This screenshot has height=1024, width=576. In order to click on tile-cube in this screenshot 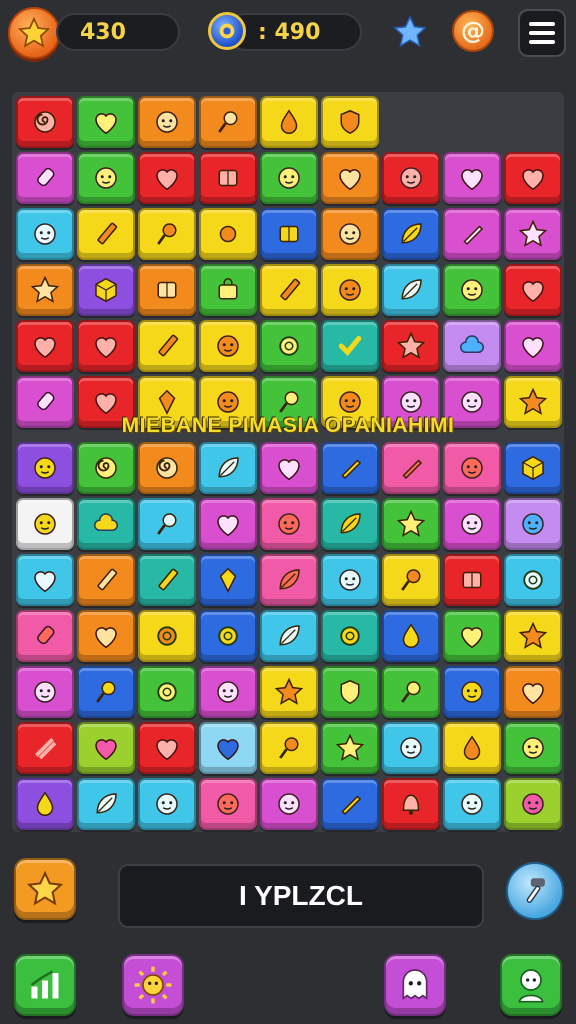, I will do `click(106, 290)`.